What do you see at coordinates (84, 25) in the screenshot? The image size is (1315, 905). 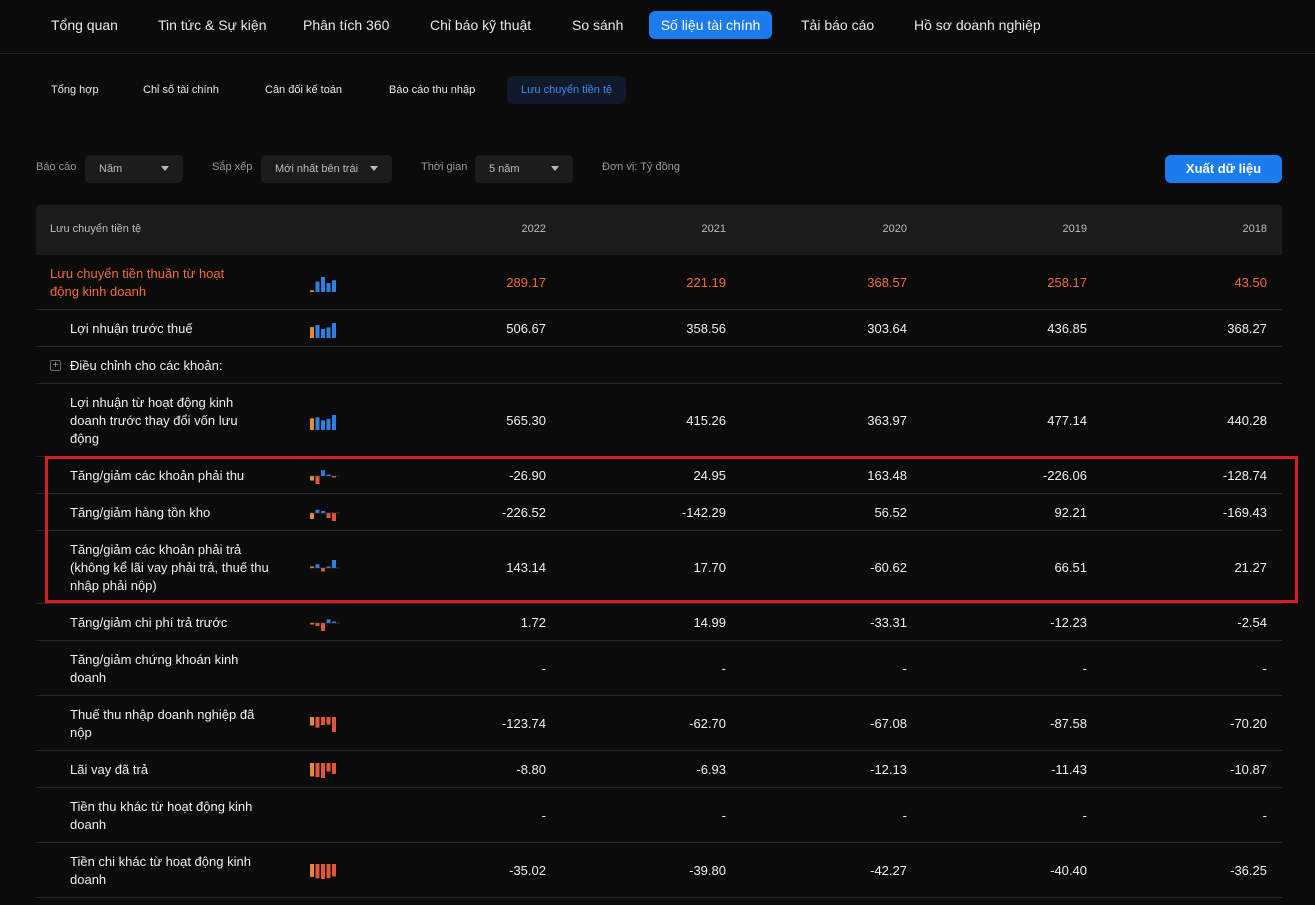 I see `tab-1: Tổng quan` at bounding box center [84, 25].